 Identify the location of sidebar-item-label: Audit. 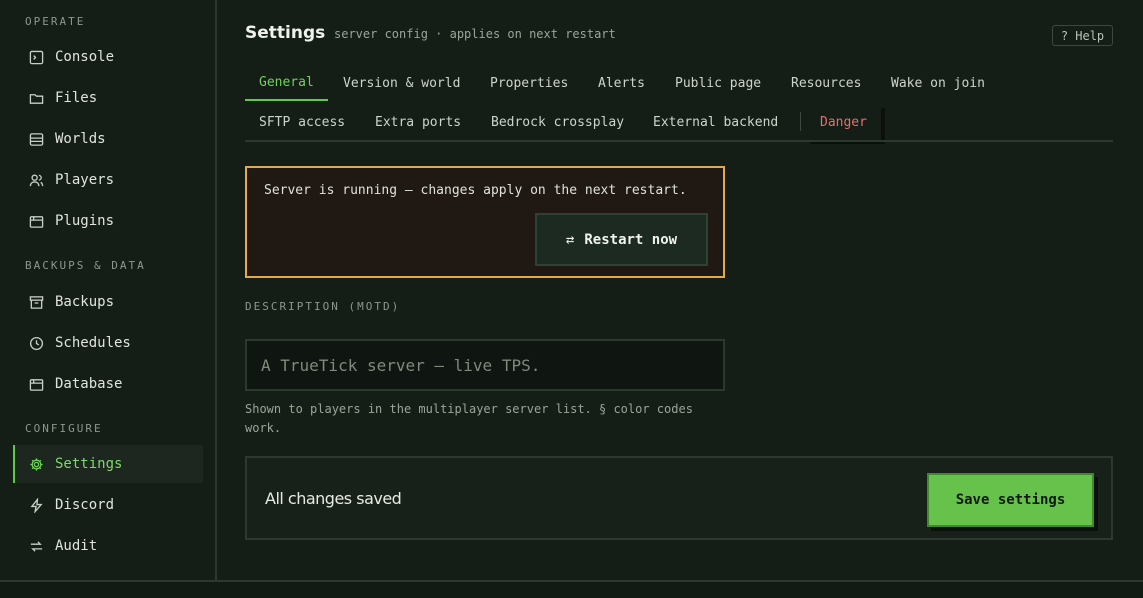
(76, 546).